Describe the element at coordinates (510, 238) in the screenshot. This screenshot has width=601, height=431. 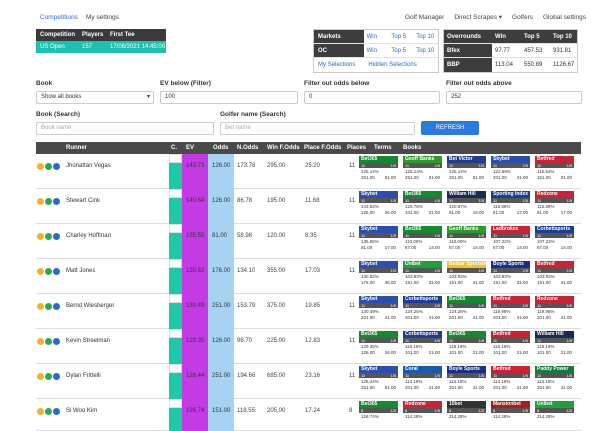
I see `book-card: Ladbrokes 11 1/5 107.22% 67.00 14.00` at that location.